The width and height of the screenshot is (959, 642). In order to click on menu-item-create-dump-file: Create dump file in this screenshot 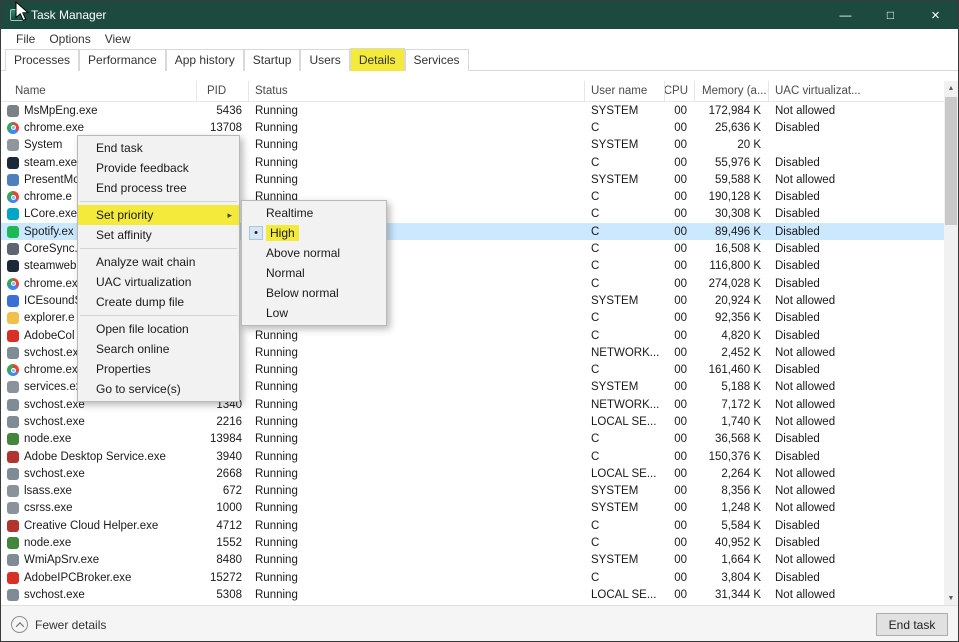, I will do `click(158, 302)`.